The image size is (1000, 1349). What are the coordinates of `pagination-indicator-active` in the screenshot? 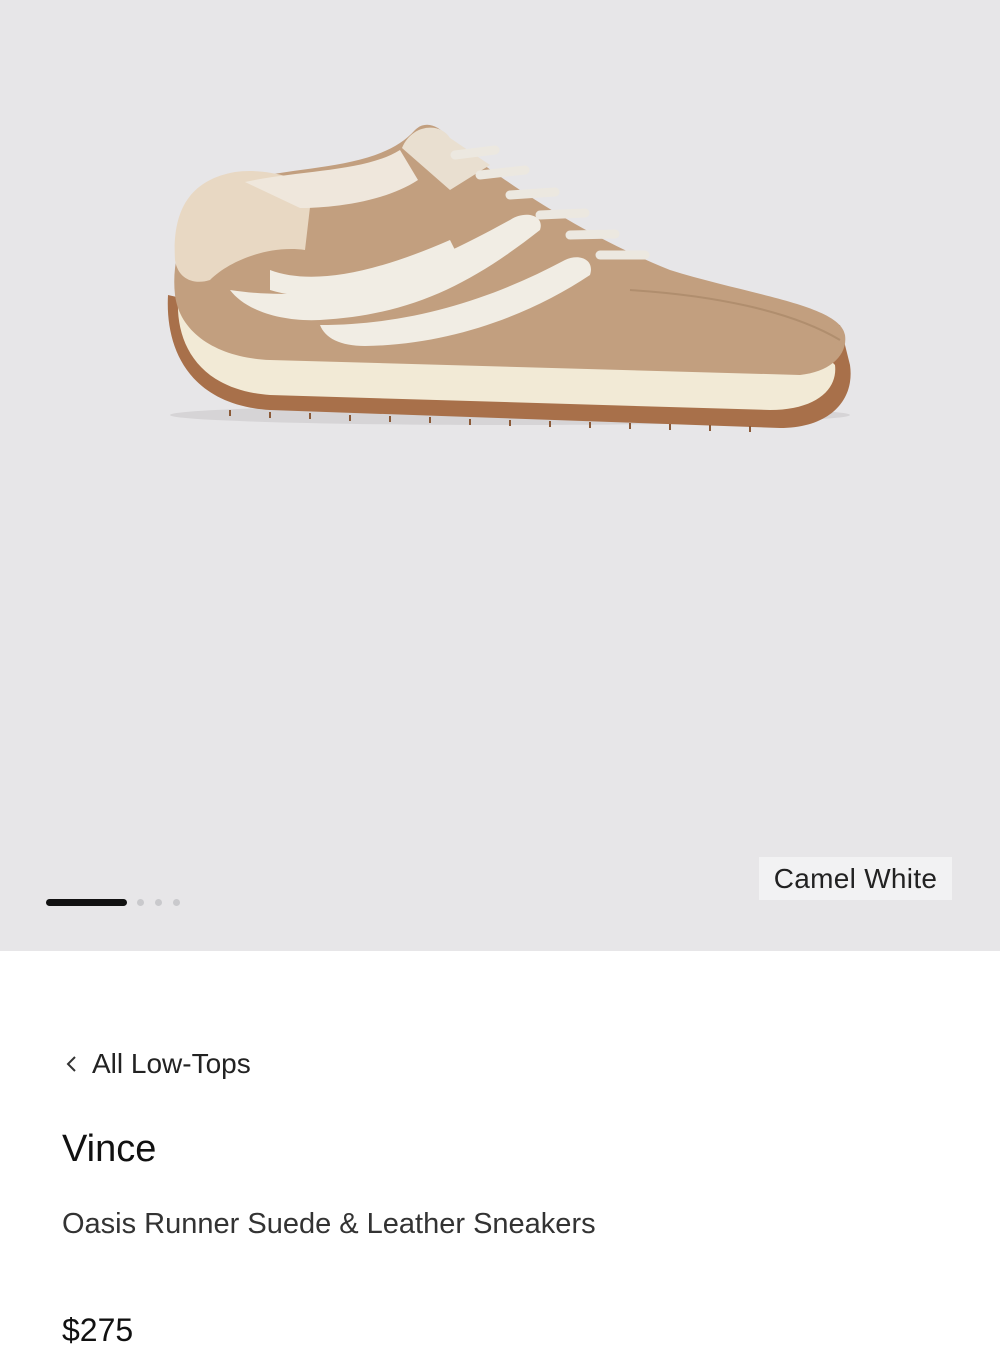 It's located at (86, 902).